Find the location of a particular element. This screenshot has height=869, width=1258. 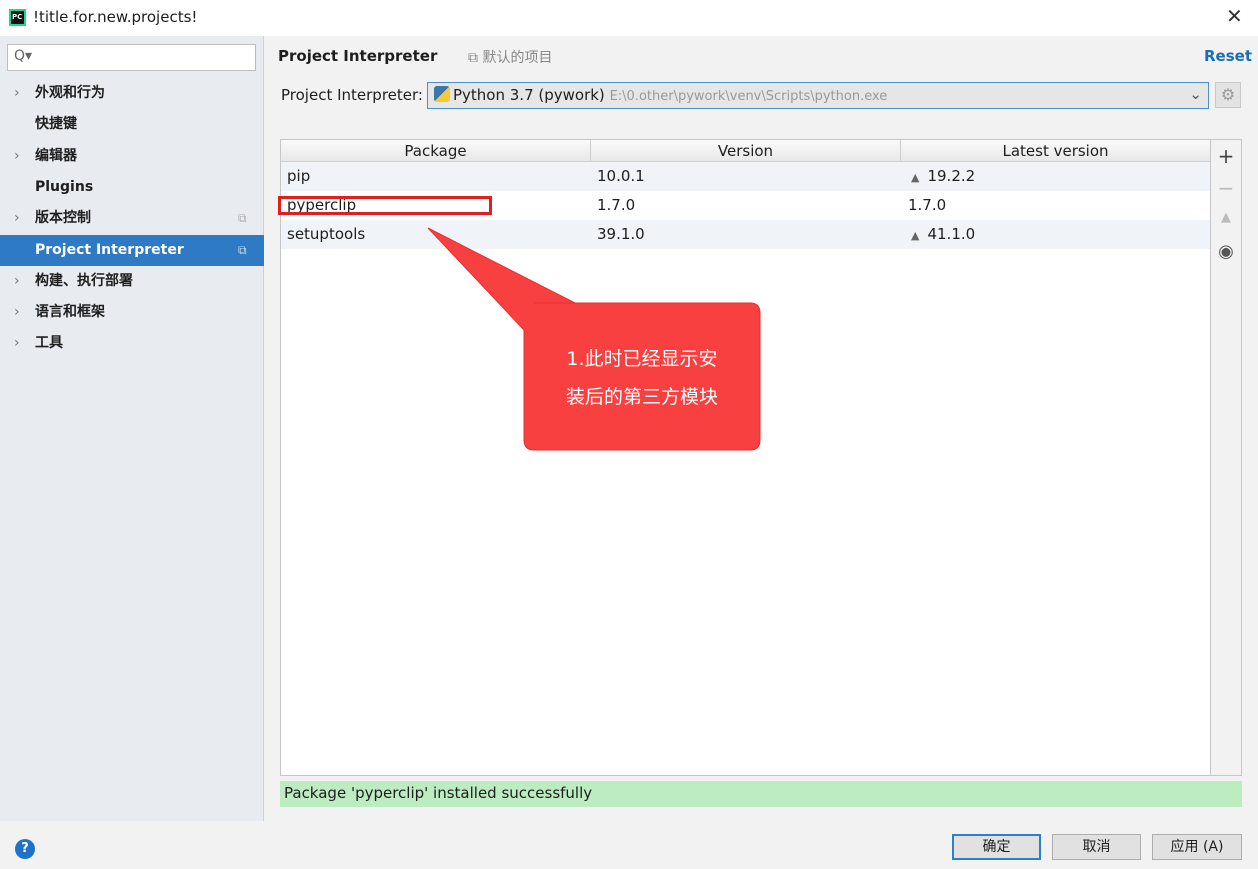

help-icon: ? is located at coordinates (25, 849).